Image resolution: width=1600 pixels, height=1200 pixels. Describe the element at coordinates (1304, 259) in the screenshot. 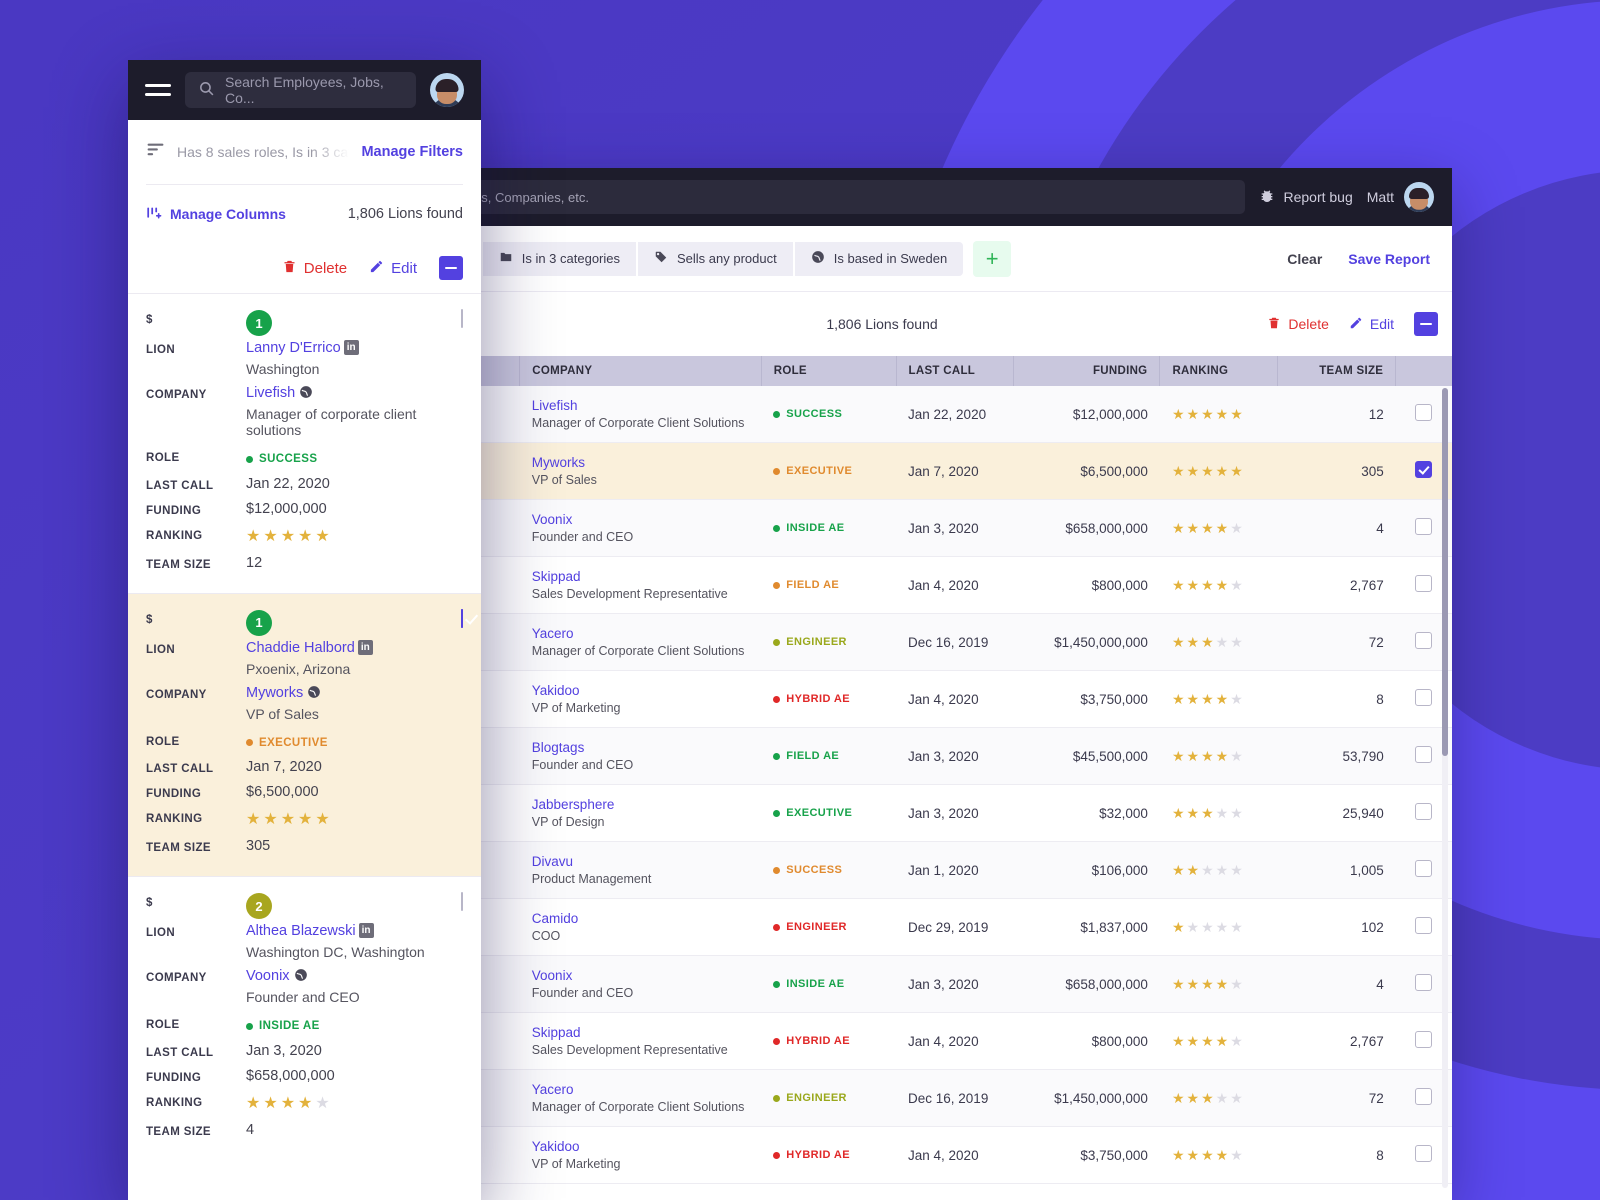

I see `clear-filters-button: Clear` at that location.